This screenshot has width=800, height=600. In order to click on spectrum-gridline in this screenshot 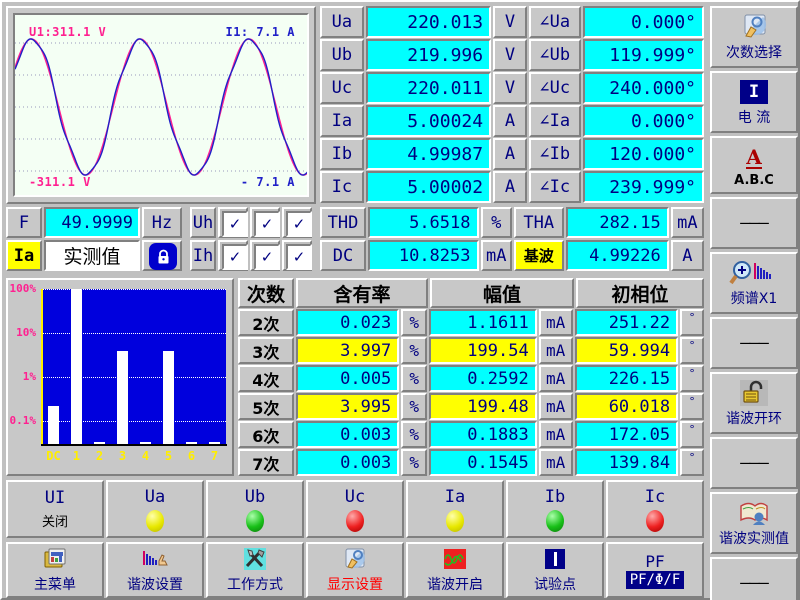, I will do `click(134, 333)`.